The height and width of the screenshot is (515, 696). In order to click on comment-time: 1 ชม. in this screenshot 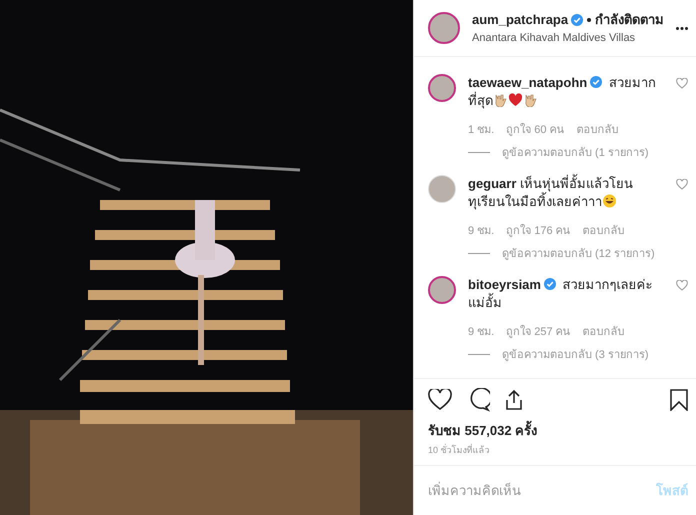, I will do `click(481, 130)`.